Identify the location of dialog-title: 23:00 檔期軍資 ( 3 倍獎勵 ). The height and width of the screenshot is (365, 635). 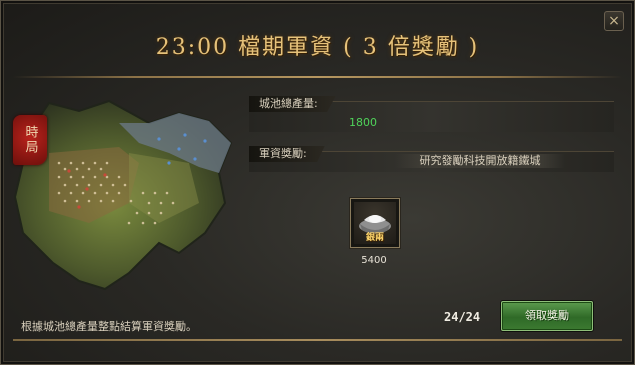
(317, 47).